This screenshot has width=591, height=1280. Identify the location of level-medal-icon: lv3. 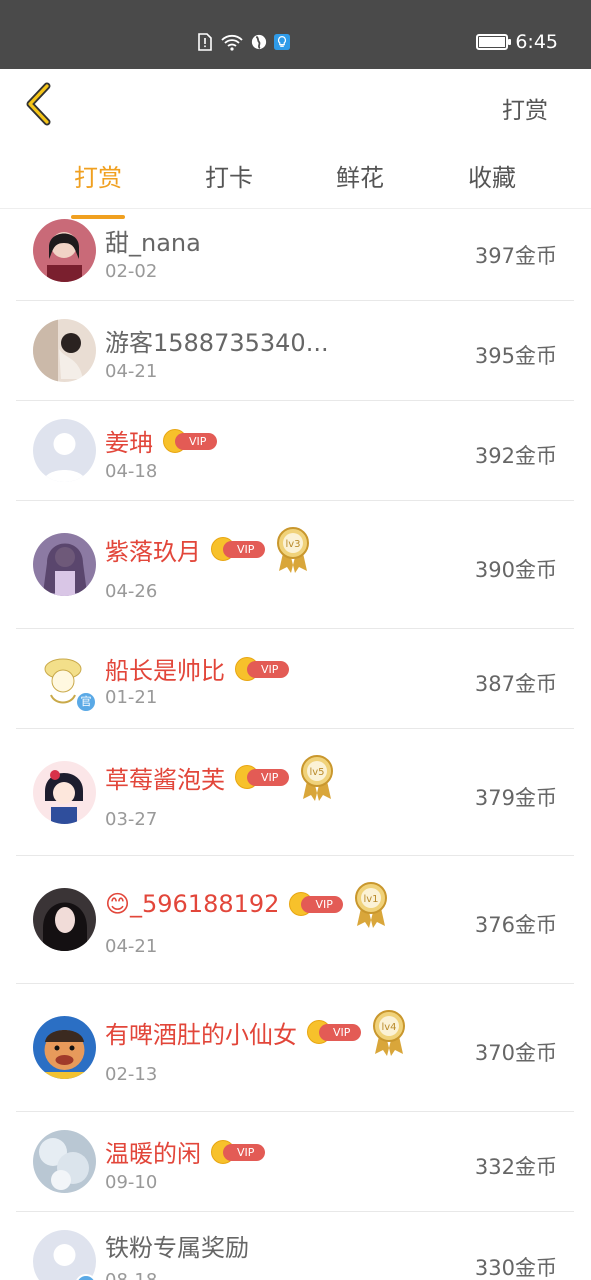
(293, 550).